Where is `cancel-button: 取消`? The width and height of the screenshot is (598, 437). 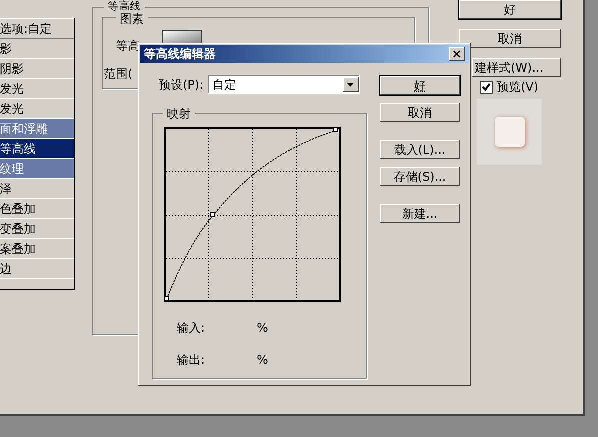 cancel-button: 取消 is located at coordinates (510, 38).